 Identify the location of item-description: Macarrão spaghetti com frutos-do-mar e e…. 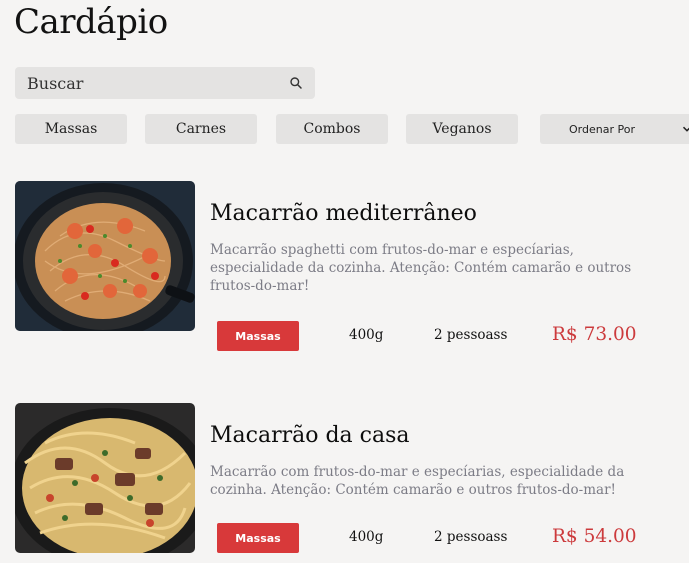
(421, 268).